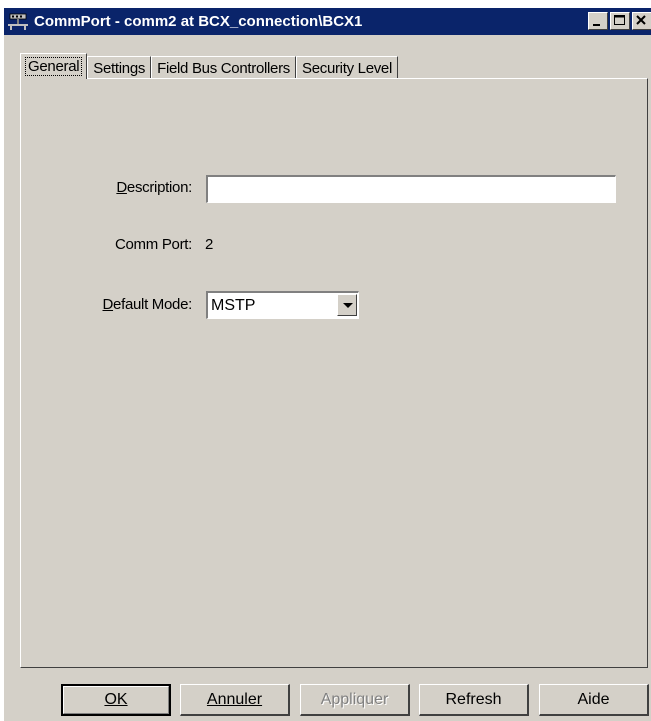 The width and height of the screenshot is (651, 721). What do you see at coordinates (198, 21) in the screenshot?
I see `window-title: CommPort - comm2 at BCX_connection\BCX1` at bounding box center [198, 21].